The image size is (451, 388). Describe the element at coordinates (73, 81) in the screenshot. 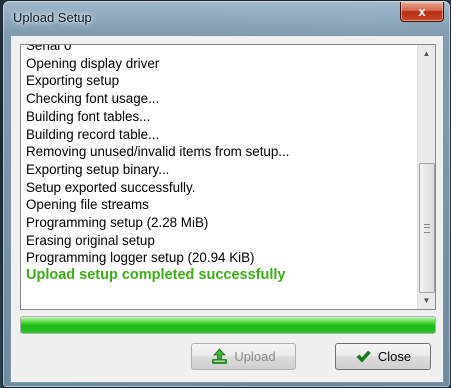

I see `log-line: Exporting setup` at that location.